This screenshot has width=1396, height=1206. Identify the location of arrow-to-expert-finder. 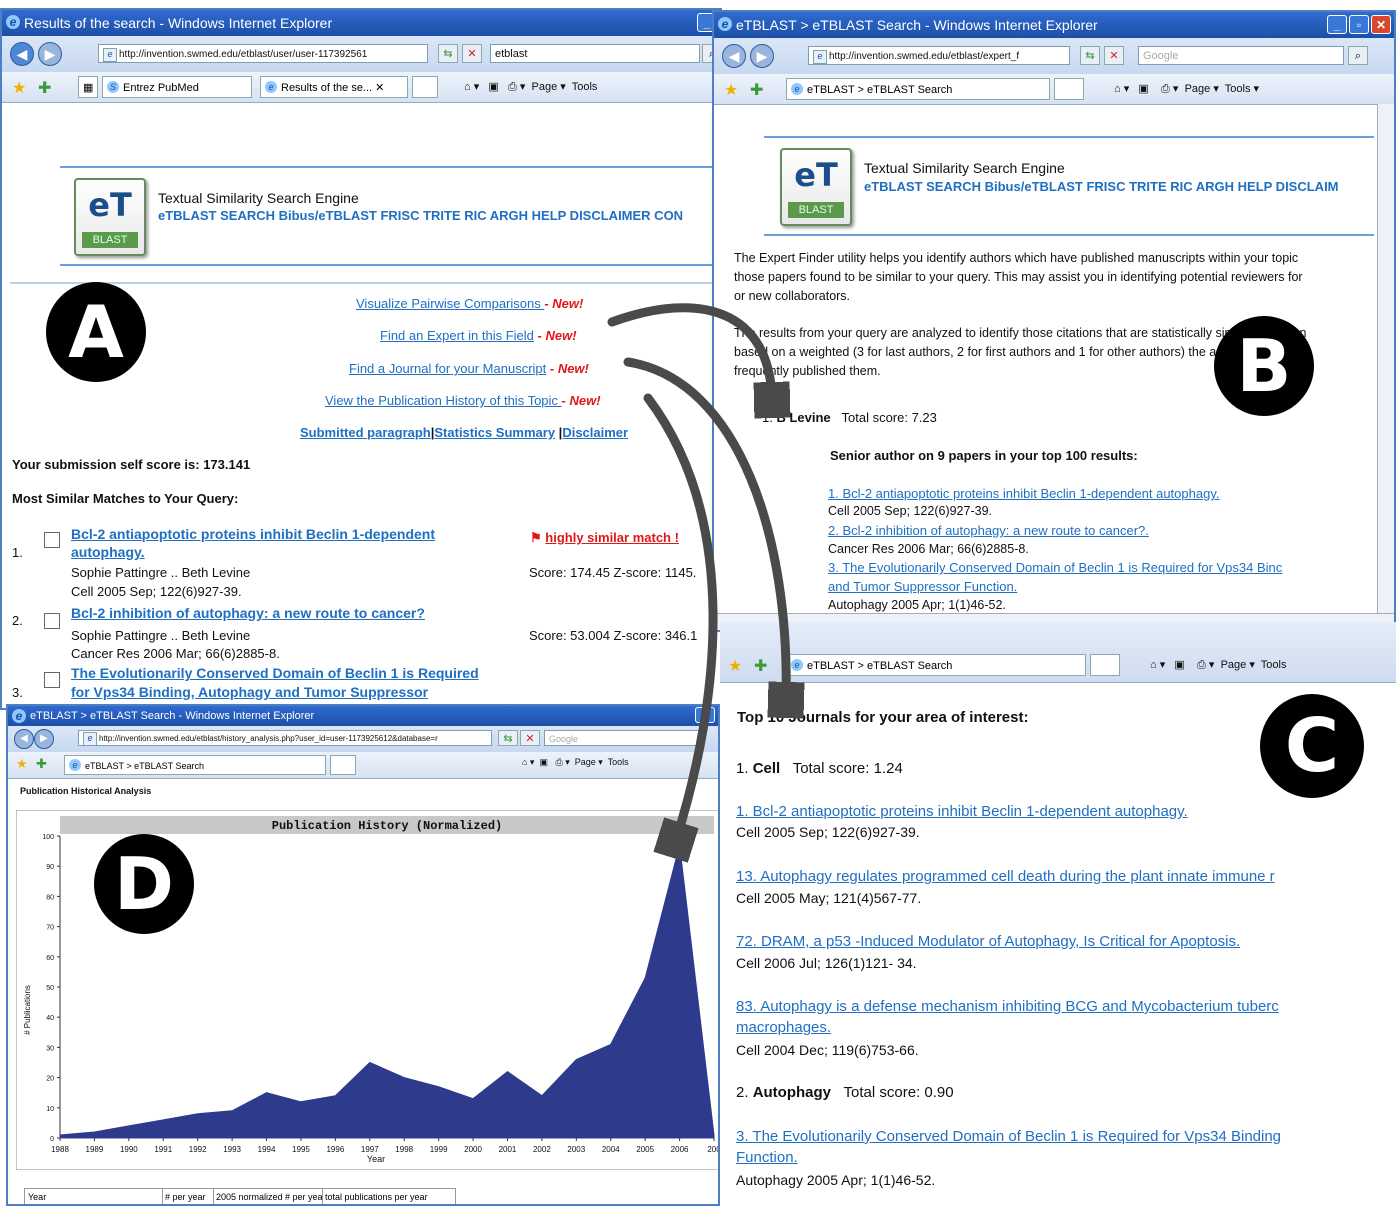
(689, 351).